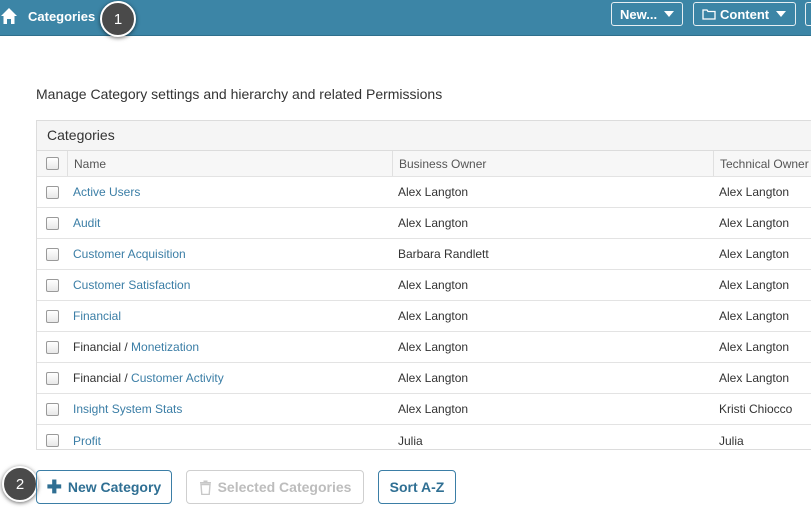  I want to click on column-header-name: Name, so click(86, 163).